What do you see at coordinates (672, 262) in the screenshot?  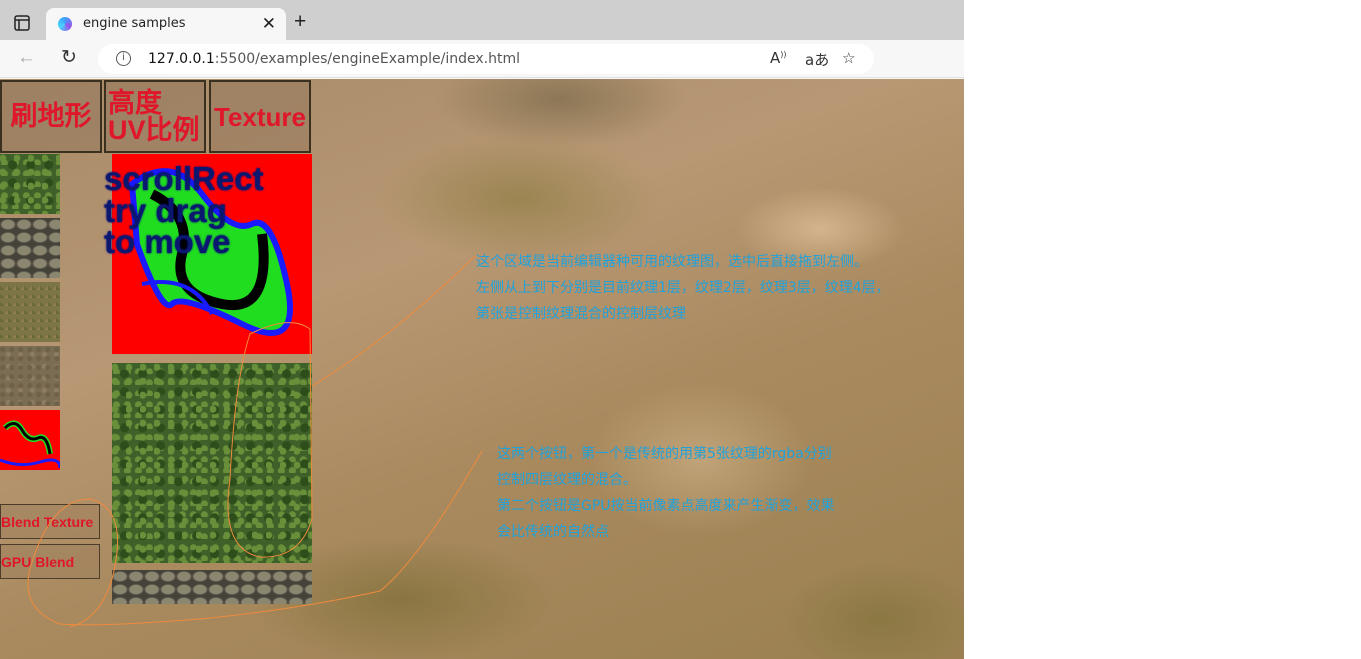 I see `texture-note-line-1: 这个区域是当前编辑器种可用的纹理图，选中后直接拖到左侧。` at bounding box center [672, 262].